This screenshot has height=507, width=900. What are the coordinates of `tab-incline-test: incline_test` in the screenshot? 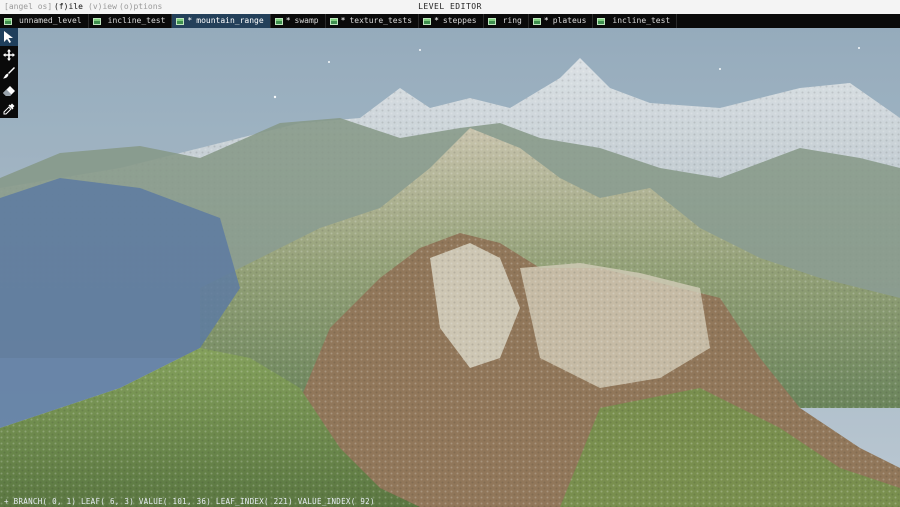 It's located at (131, 21).